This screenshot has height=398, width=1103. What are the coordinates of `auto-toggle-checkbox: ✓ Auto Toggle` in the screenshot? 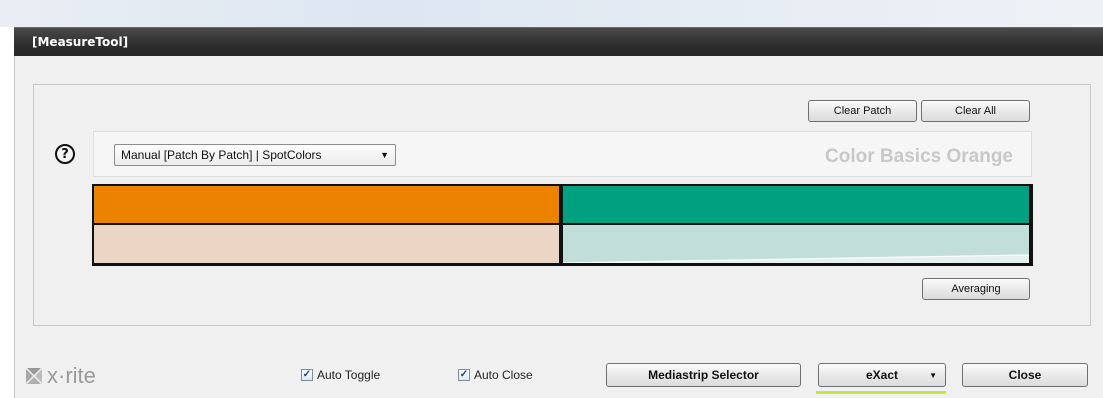 It's located at (340, 375).